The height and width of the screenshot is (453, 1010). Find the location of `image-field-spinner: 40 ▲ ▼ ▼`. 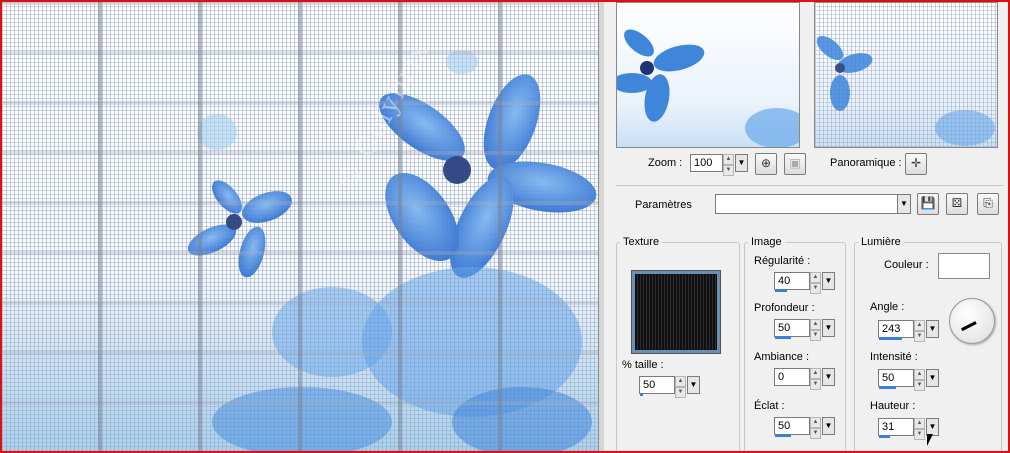

image-field-spinner: 40 ▲ ▼ ▼ is located at coordinates (804, 283).